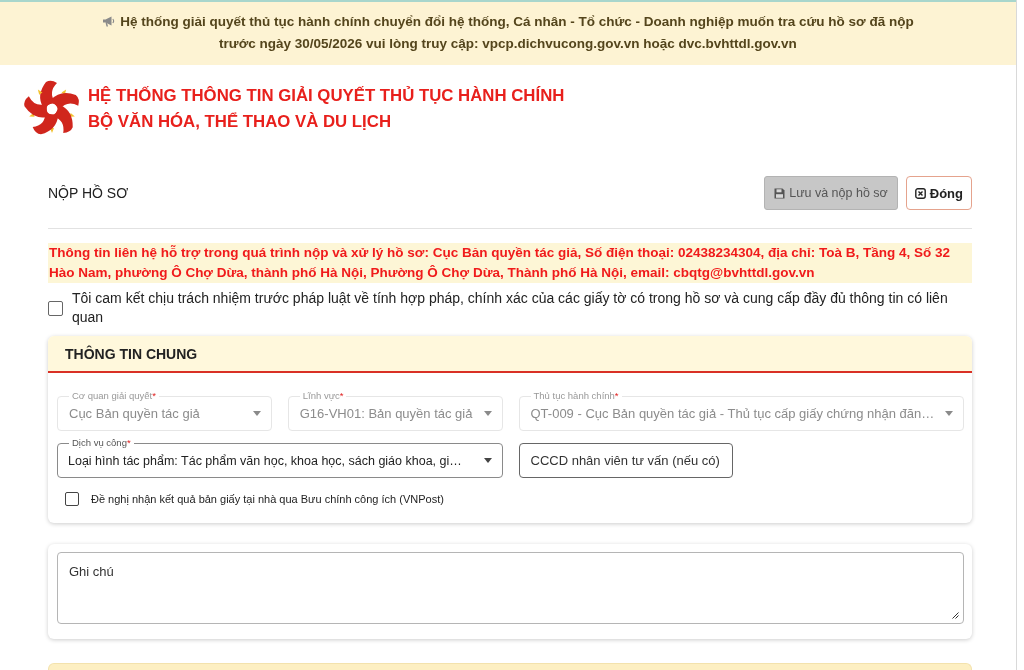 The image size is (1024, 670). Describe the element at coordinates (510, 588) in the screenshot. I see `notes-textarea: Ghi chú` at that location.